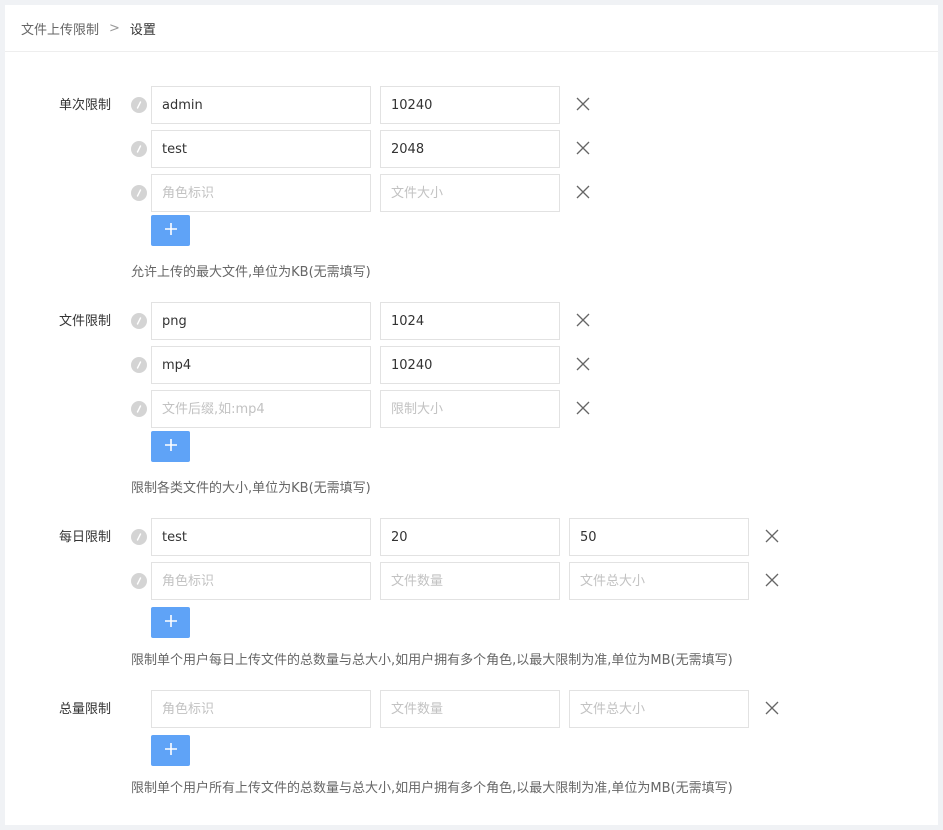 Image resolution: width=943 pixels, height=830 pixels. Describe the element at coordinates (251, 488) in the screenshot. I see `file-limit-help: 限制各类文件的大小,单位为KB(无需填写)` at that location.